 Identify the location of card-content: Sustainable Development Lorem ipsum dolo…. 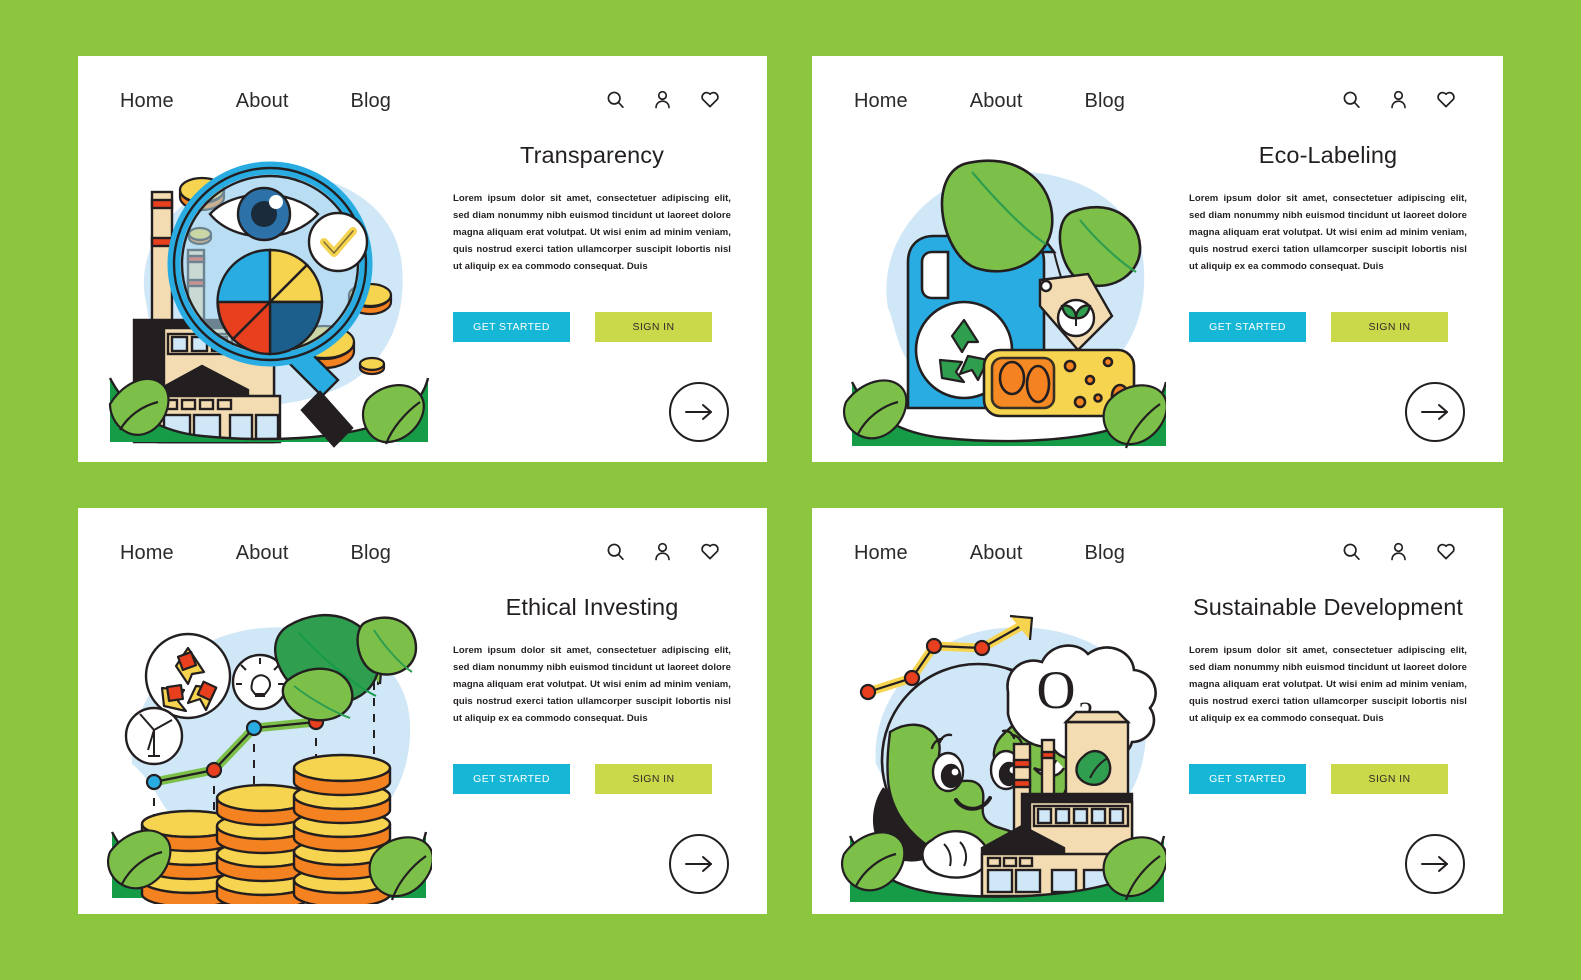
(1328, 694).